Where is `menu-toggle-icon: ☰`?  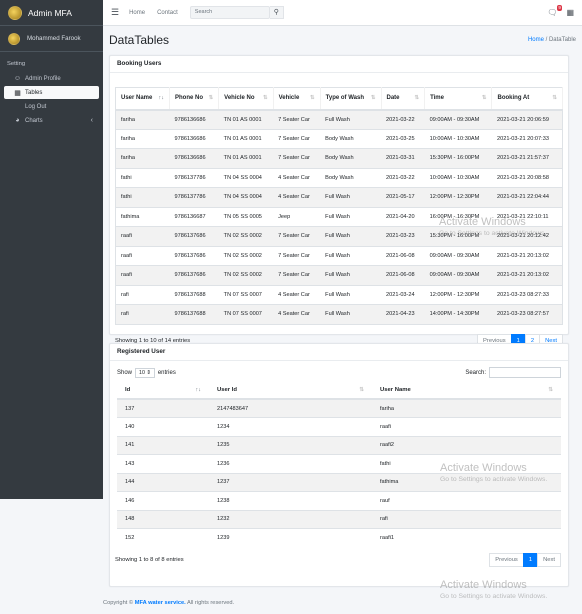 menu-toggle-icon: ☰ is located at coordinates (115, 12).